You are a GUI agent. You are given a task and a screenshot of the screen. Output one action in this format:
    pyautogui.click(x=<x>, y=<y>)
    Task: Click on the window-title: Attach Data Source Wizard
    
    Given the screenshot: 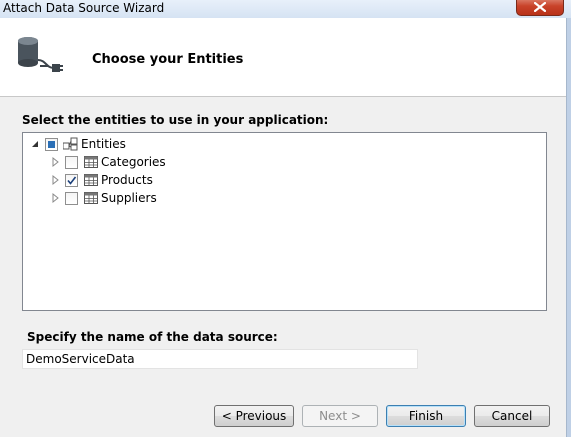 What is the action you would take?
    pyautogui.click(x=84, y=8)
    